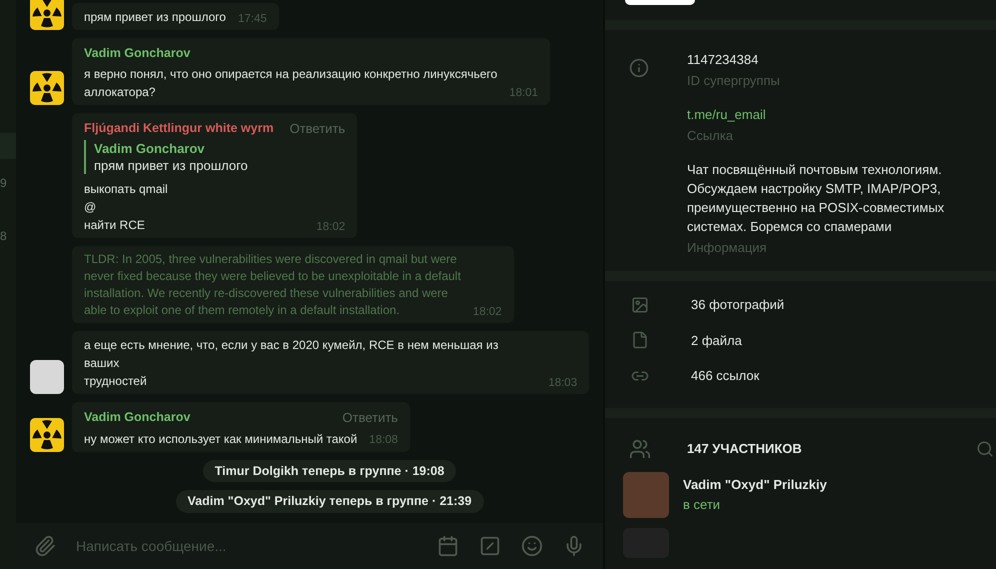 This screenshot has width=996, height=569. Describe the element at coordinates (45, 546) in the screenshot. I see `attach-icon` at that location.